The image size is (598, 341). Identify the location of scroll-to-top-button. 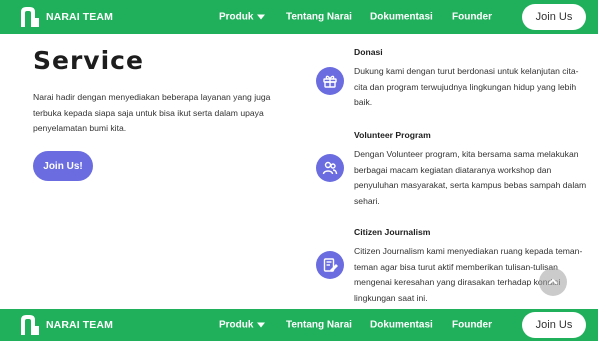
(553, 282).